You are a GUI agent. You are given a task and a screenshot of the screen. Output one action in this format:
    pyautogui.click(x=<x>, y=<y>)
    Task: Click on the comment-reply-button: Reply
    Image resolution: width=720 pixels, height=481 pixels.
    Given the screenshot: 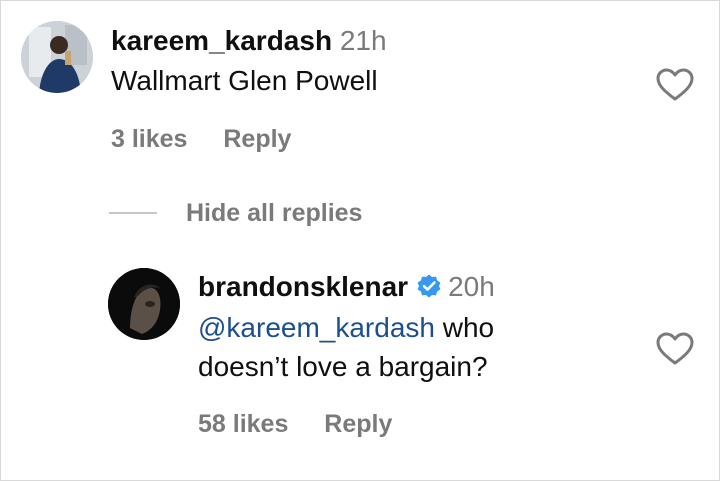 What is the action you would take?
    pyautogui.click(x=257, y=139)
    